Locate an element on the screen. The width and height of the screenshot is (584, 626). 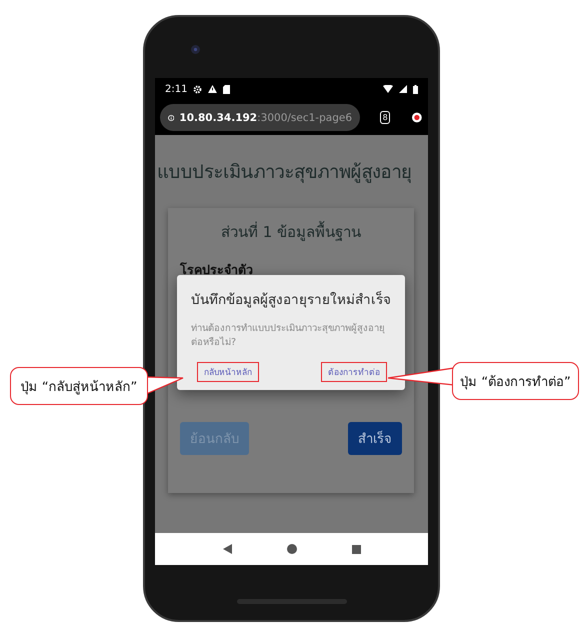
dialog-button: กลับหน้าหลัก is located at coordinates (228, 372).